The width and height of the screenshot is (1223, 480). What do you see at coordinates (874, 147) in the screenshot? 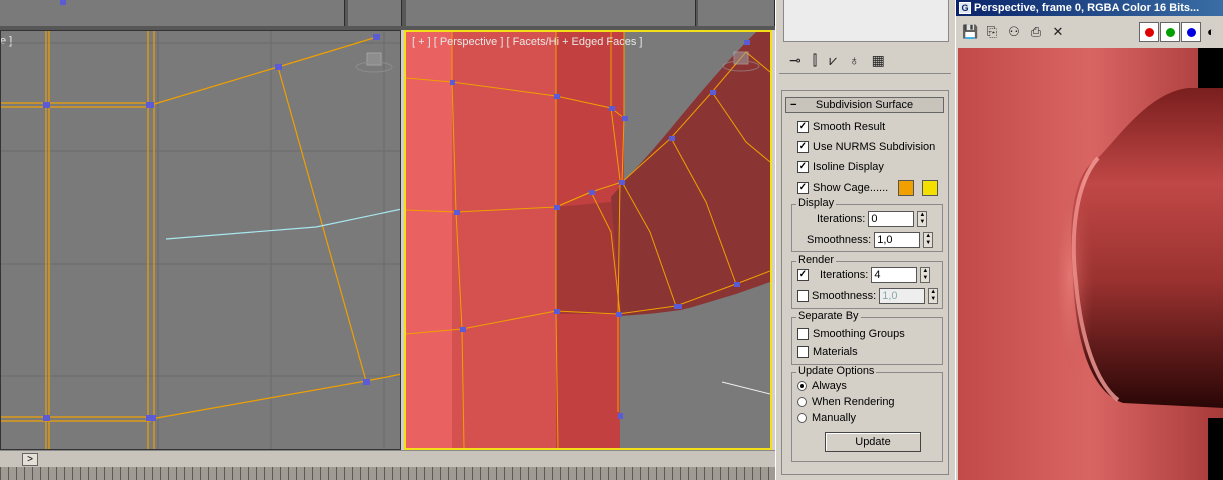
I see `use-nurms-label: Use NURMS Subdivision` at bounding box center [874, 147].